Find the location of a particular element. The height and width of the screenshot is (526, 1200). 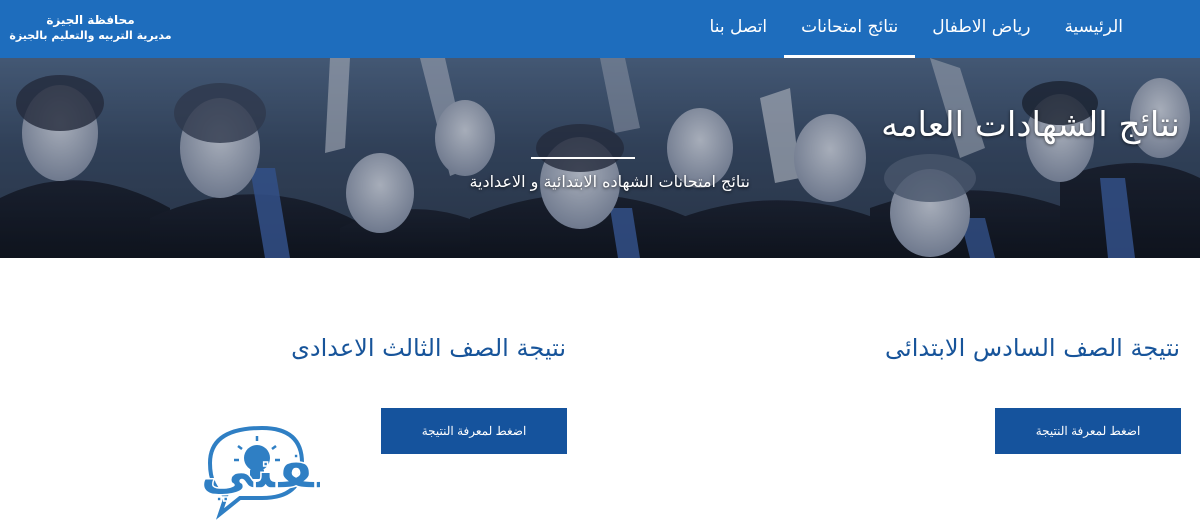

watermark-logo: ثقفني is located at coordinates (187, 472).